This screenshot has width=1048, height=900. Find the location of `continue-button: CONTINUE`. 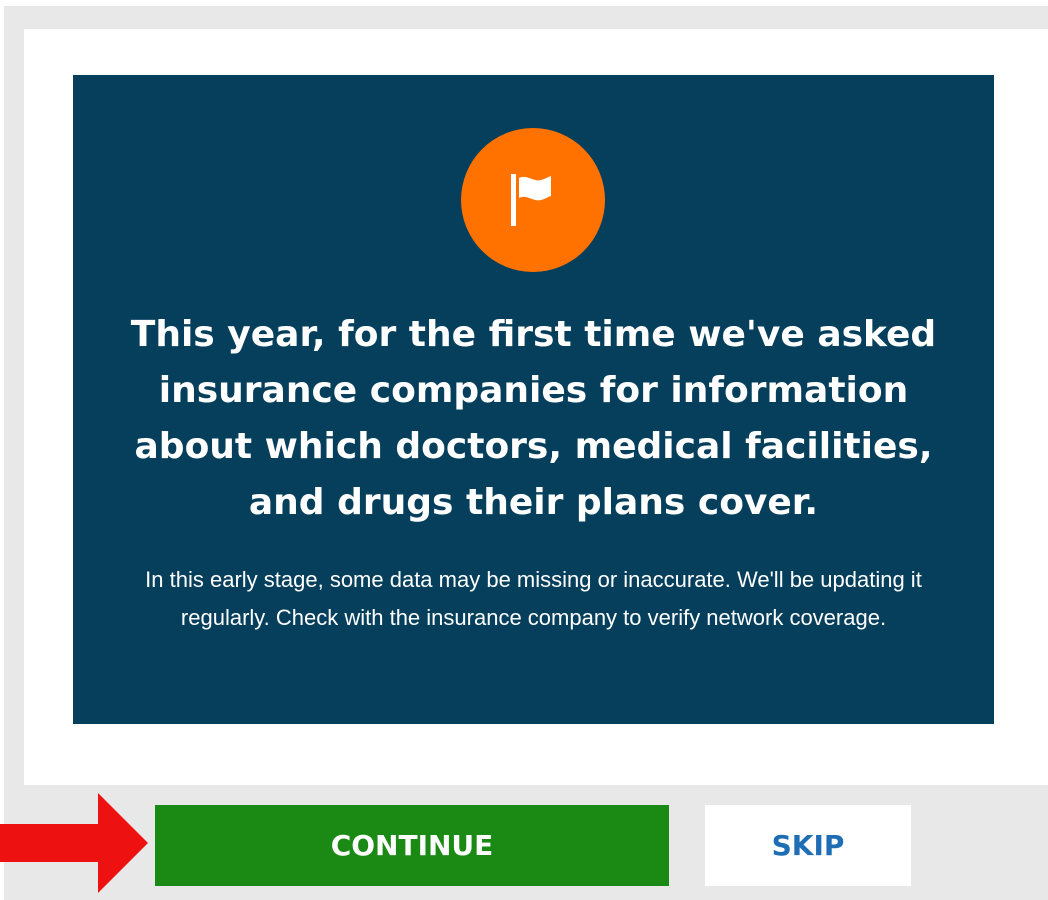

continue-button: CONTINUE is located at coordinates (412, 845).